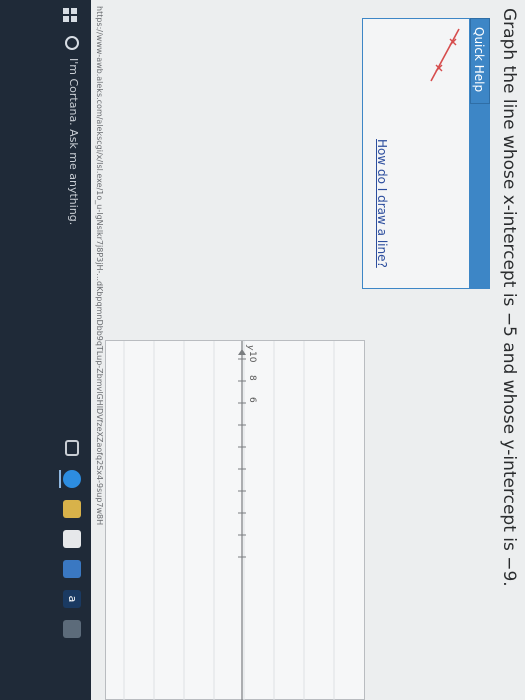 This screenshot has width=525, height=700. I want to click on windows-start-icon, so click(70, 15).